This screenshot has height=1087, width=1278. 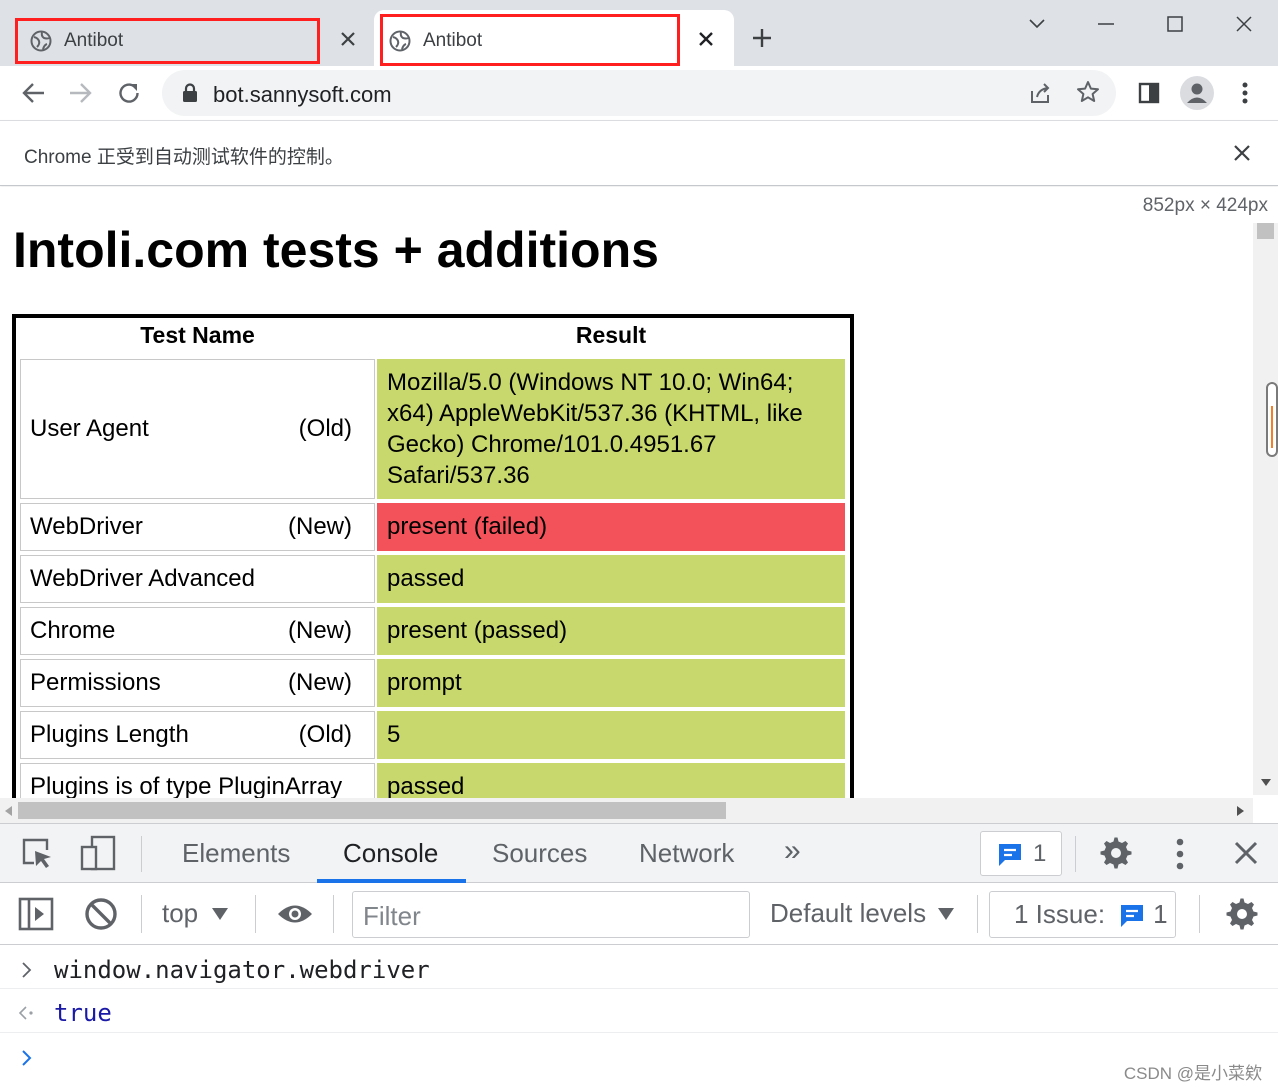 What do you see at coordinates (1040, 93) in the screenshot?
I see `share-icon` at bounding box center [1040, 93].